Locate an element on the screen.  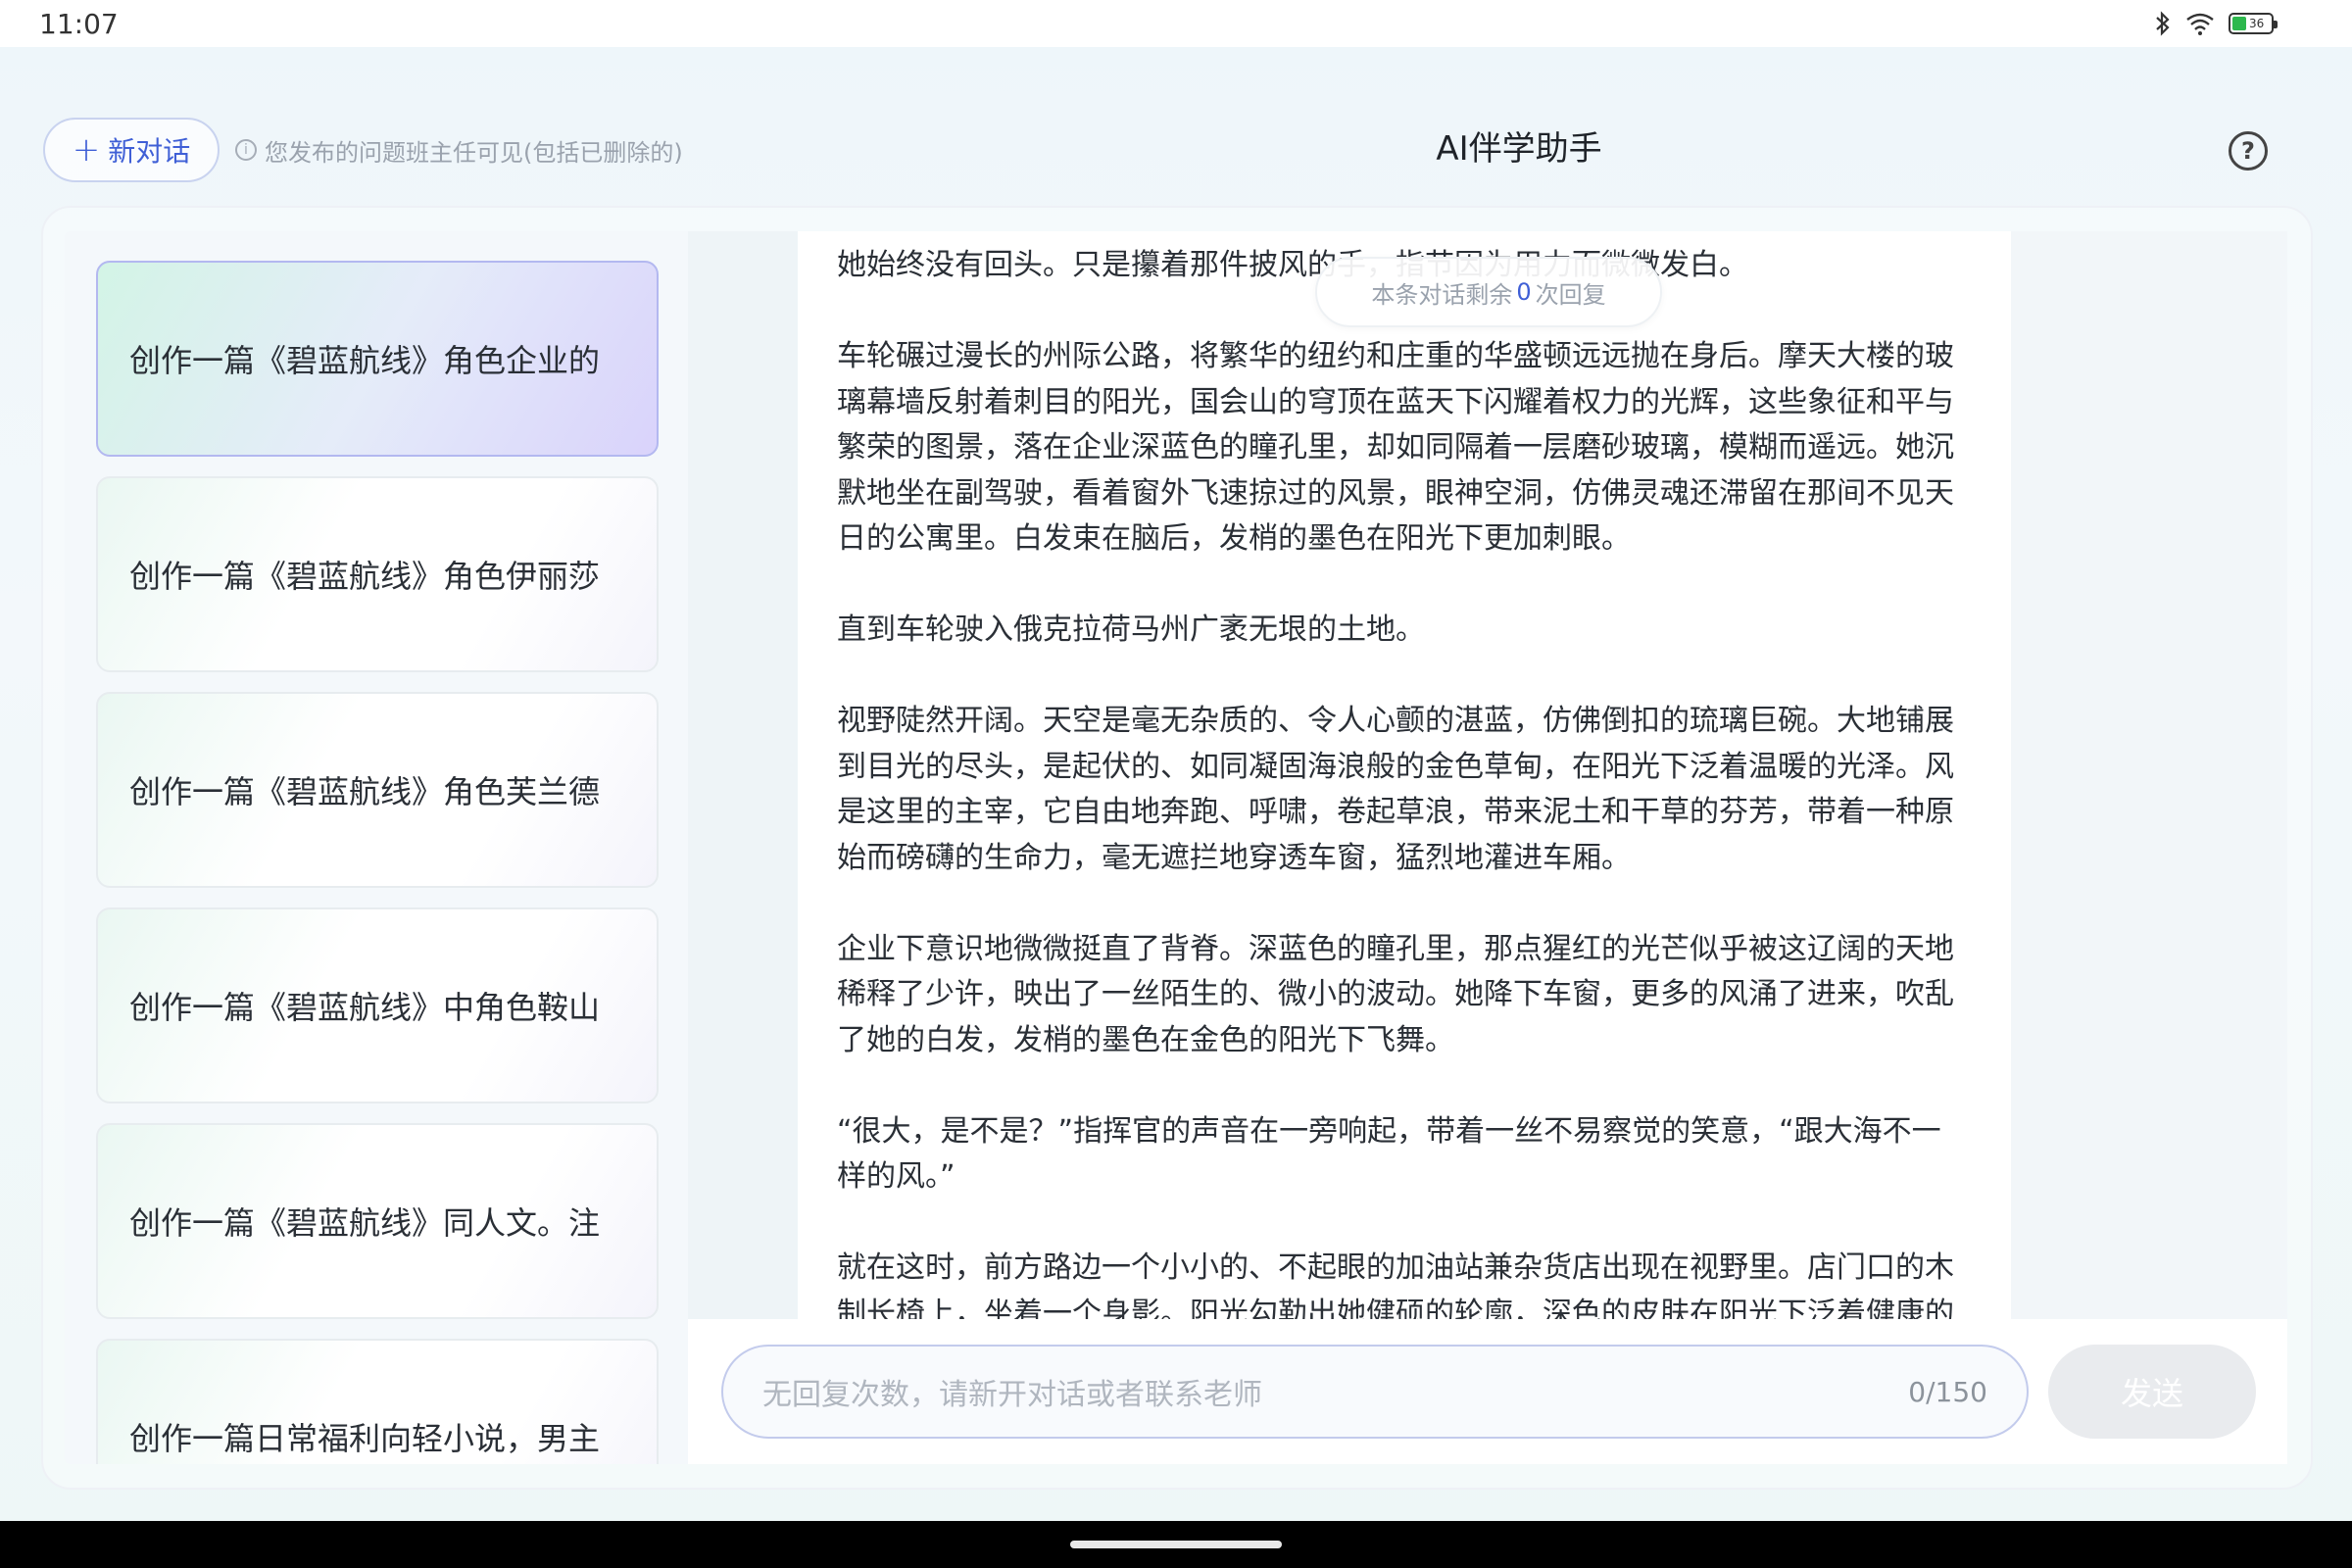
wifi-icon is located at coordinates (2200, 24).